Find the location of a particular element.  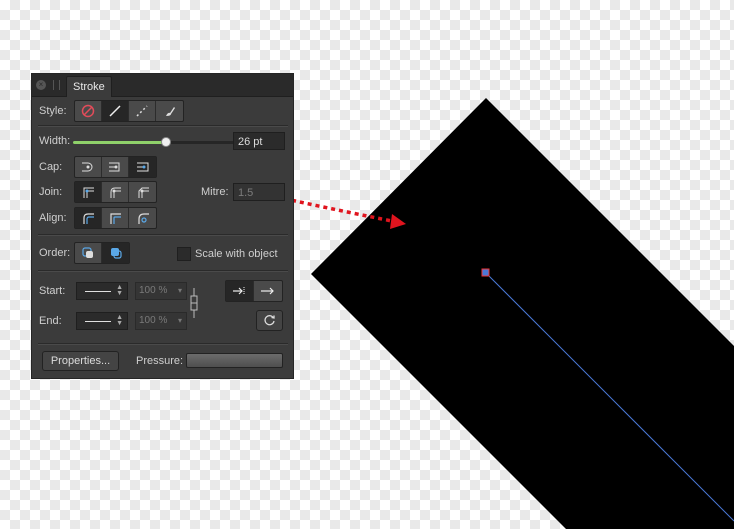

order-selector is located at coordinates (102, 253).